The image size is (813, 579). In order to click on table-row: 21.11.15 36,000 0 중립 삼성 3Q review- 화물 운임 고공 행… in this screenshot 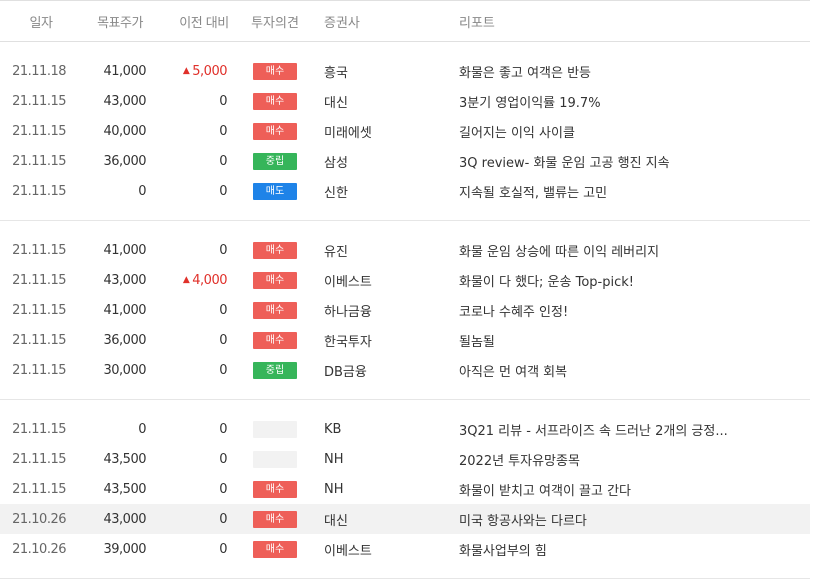, I will do `click(405, 161)`.